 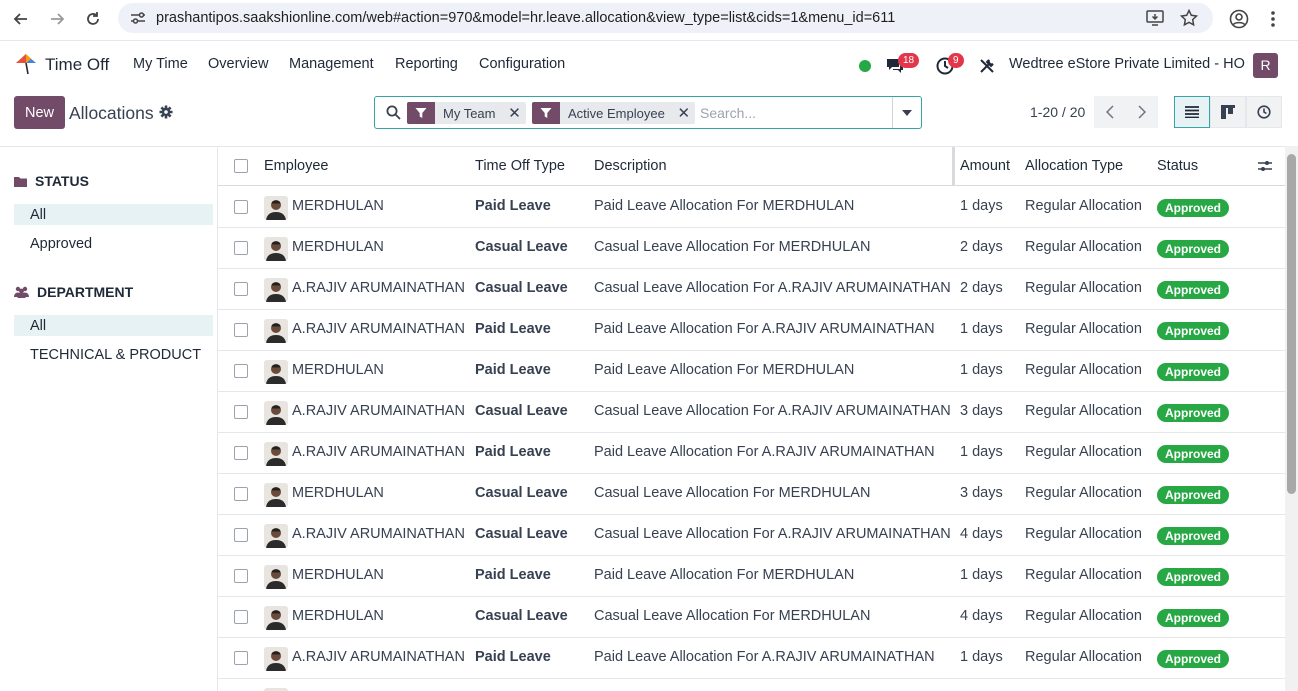 I want to click on app-name: Time Off, so click(x=77, y=65).